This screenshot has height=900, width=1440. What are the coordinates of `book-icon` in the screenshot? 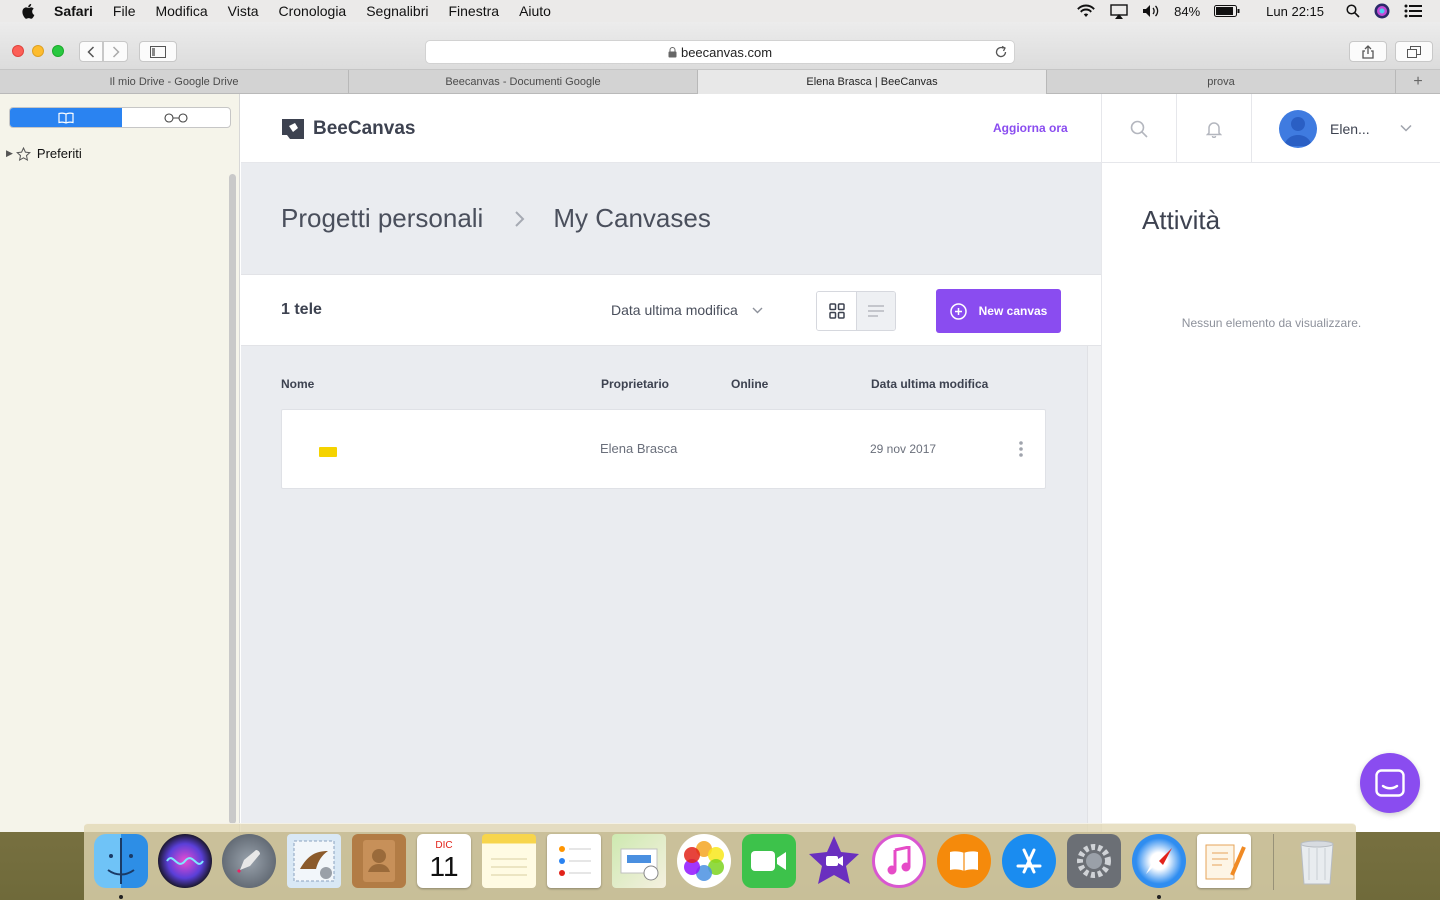 It's located at (964, 861).